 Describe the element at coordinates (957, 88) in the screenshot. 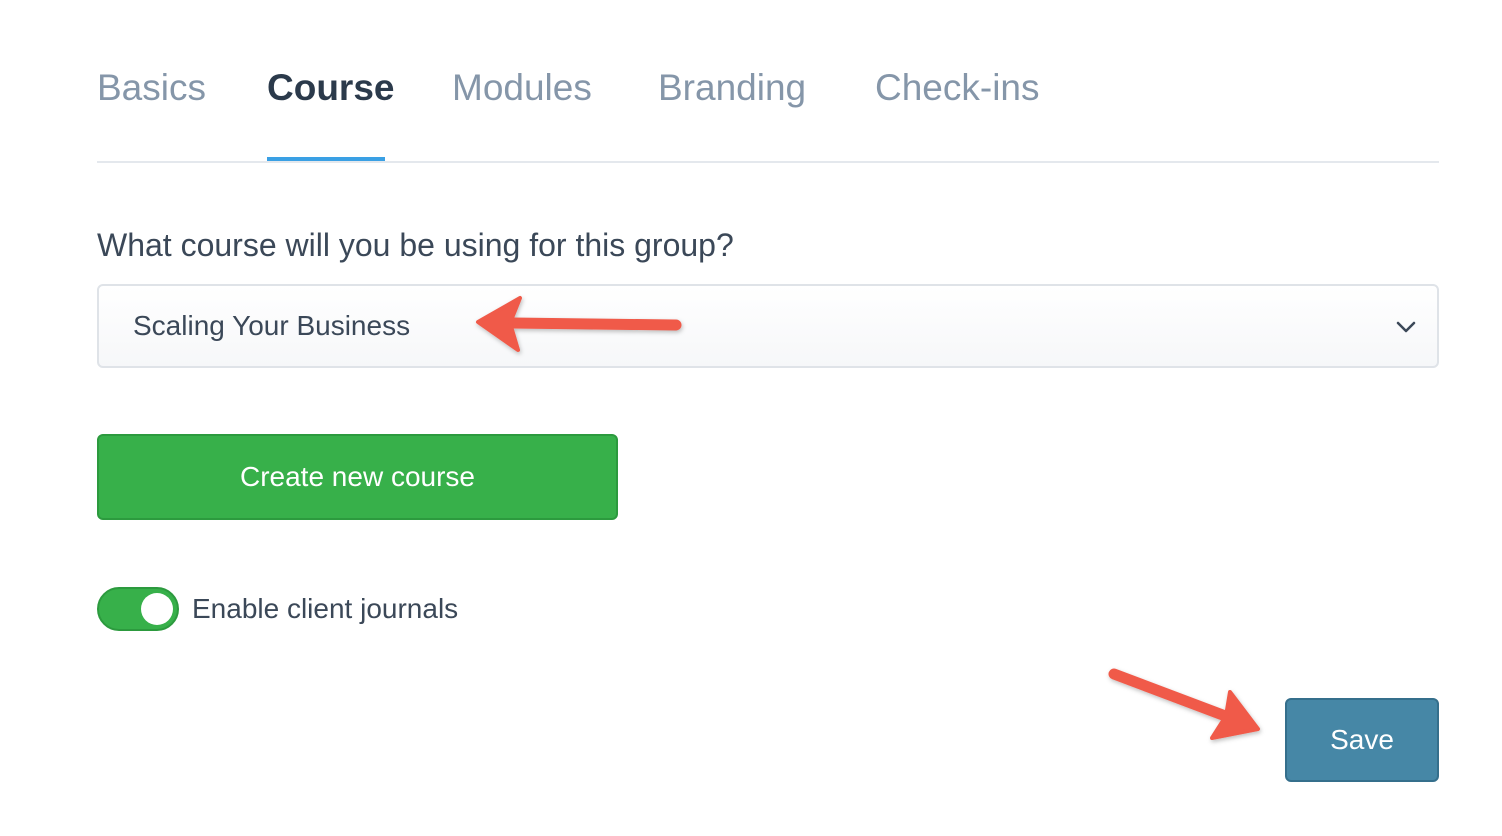

I see `tab-check-ins: Check-ins` at that location.